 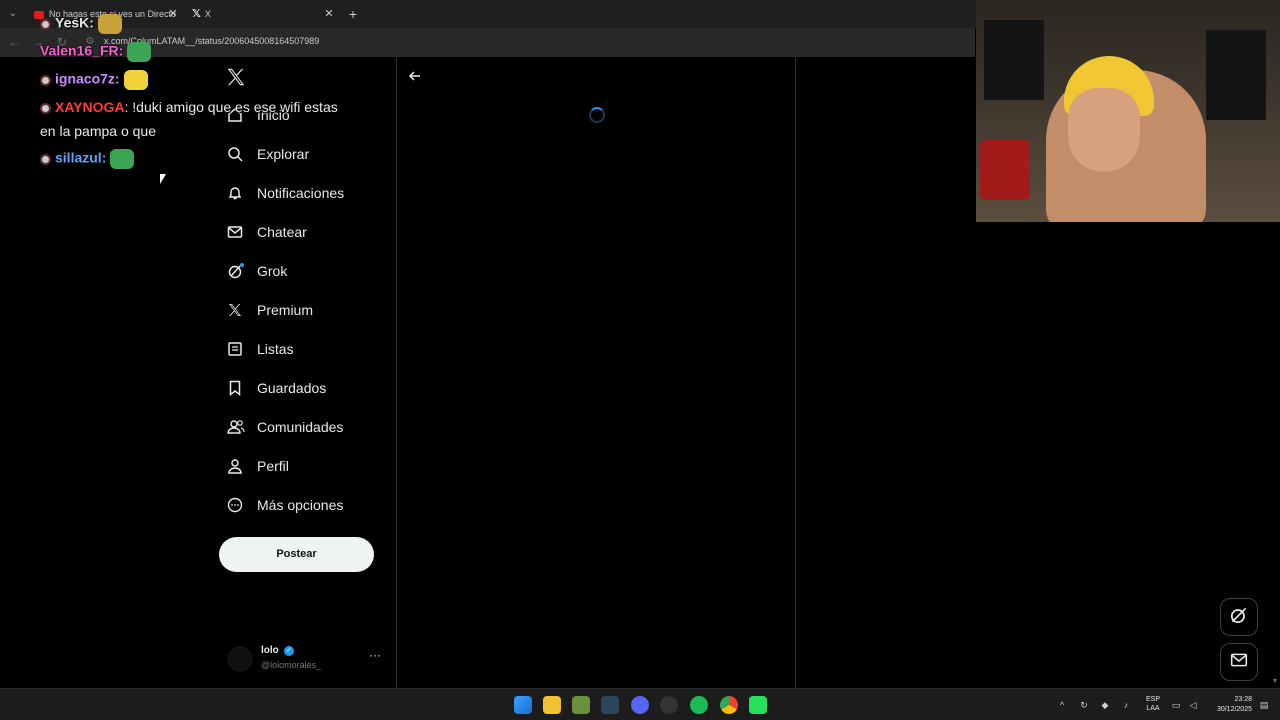 I want to click on loading-spinner, so click(x=597, y=115).